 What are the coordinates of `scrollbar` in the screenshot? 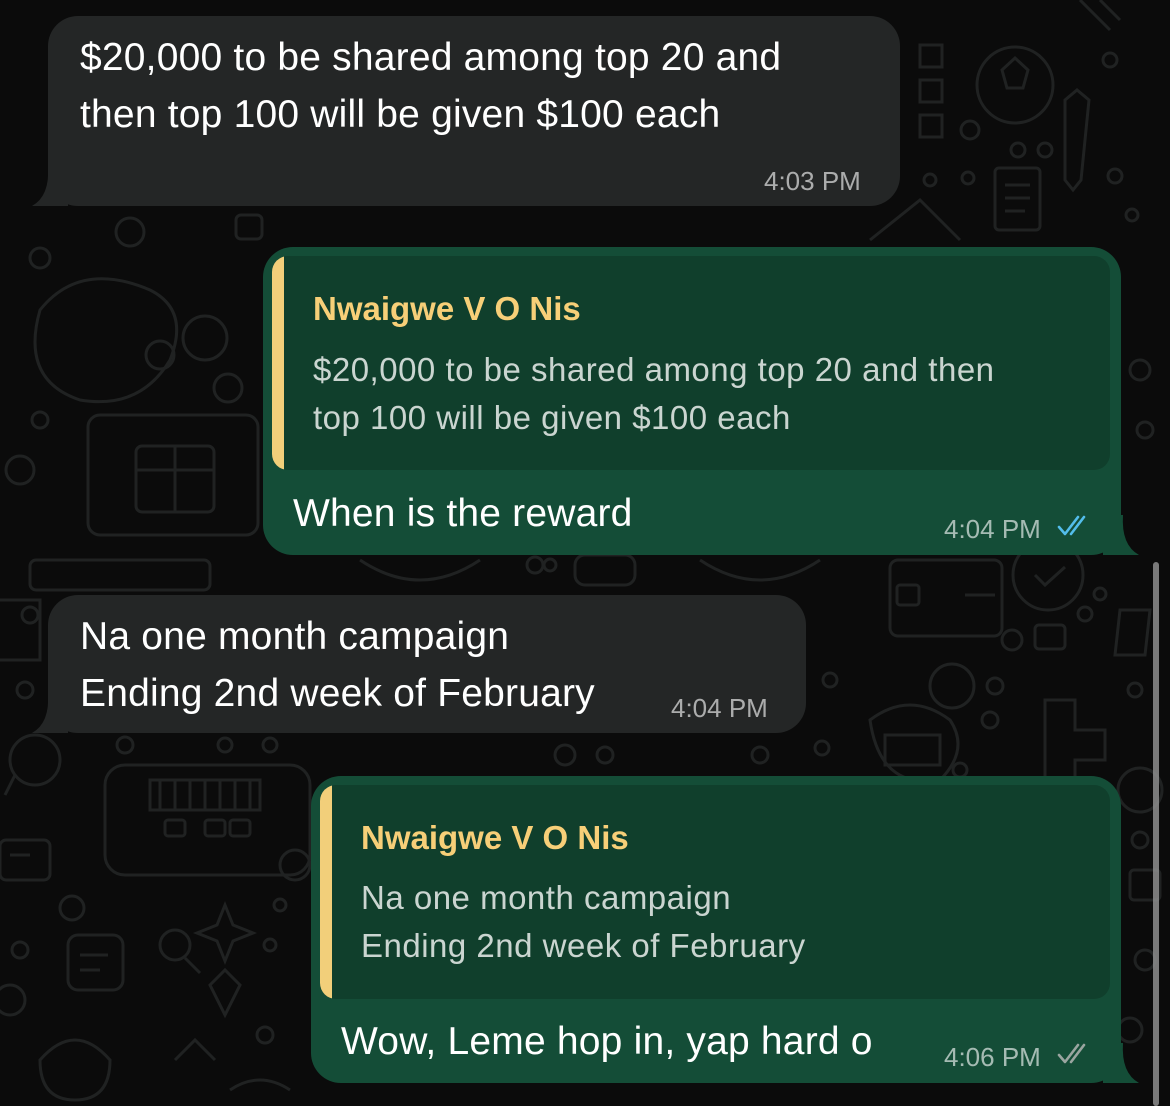 It's located at (1156, 834).